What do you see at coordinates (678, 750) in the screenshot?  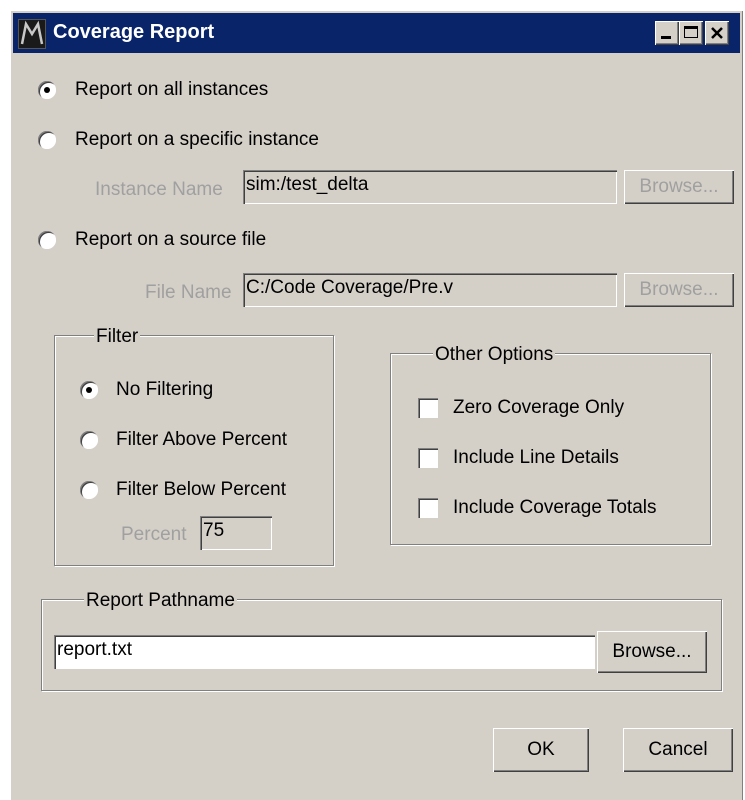 I see `cancel-button: Cancel` at bounding box center [678, 750].